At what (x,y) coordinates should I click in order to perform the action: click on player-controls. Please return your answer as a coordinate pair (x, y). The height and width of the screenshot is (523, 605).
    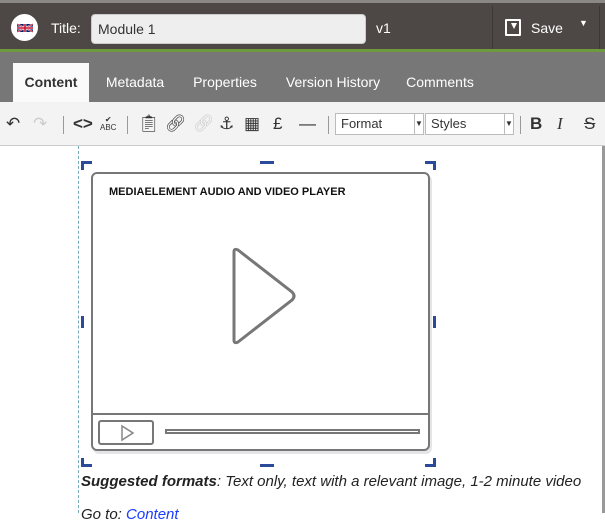
    Looking at the image, I should click on (260, 431).